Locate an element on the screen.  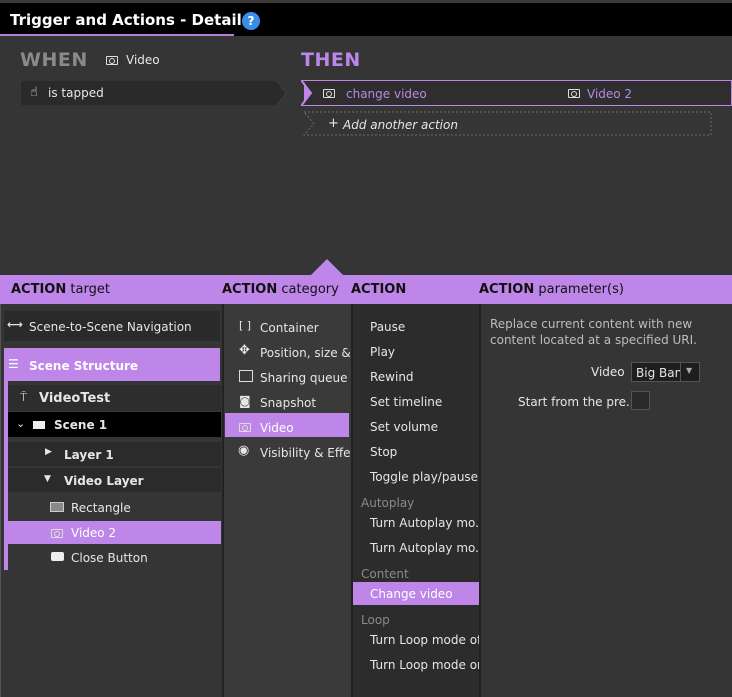
scene-icon is located at coordinates (39, 425).